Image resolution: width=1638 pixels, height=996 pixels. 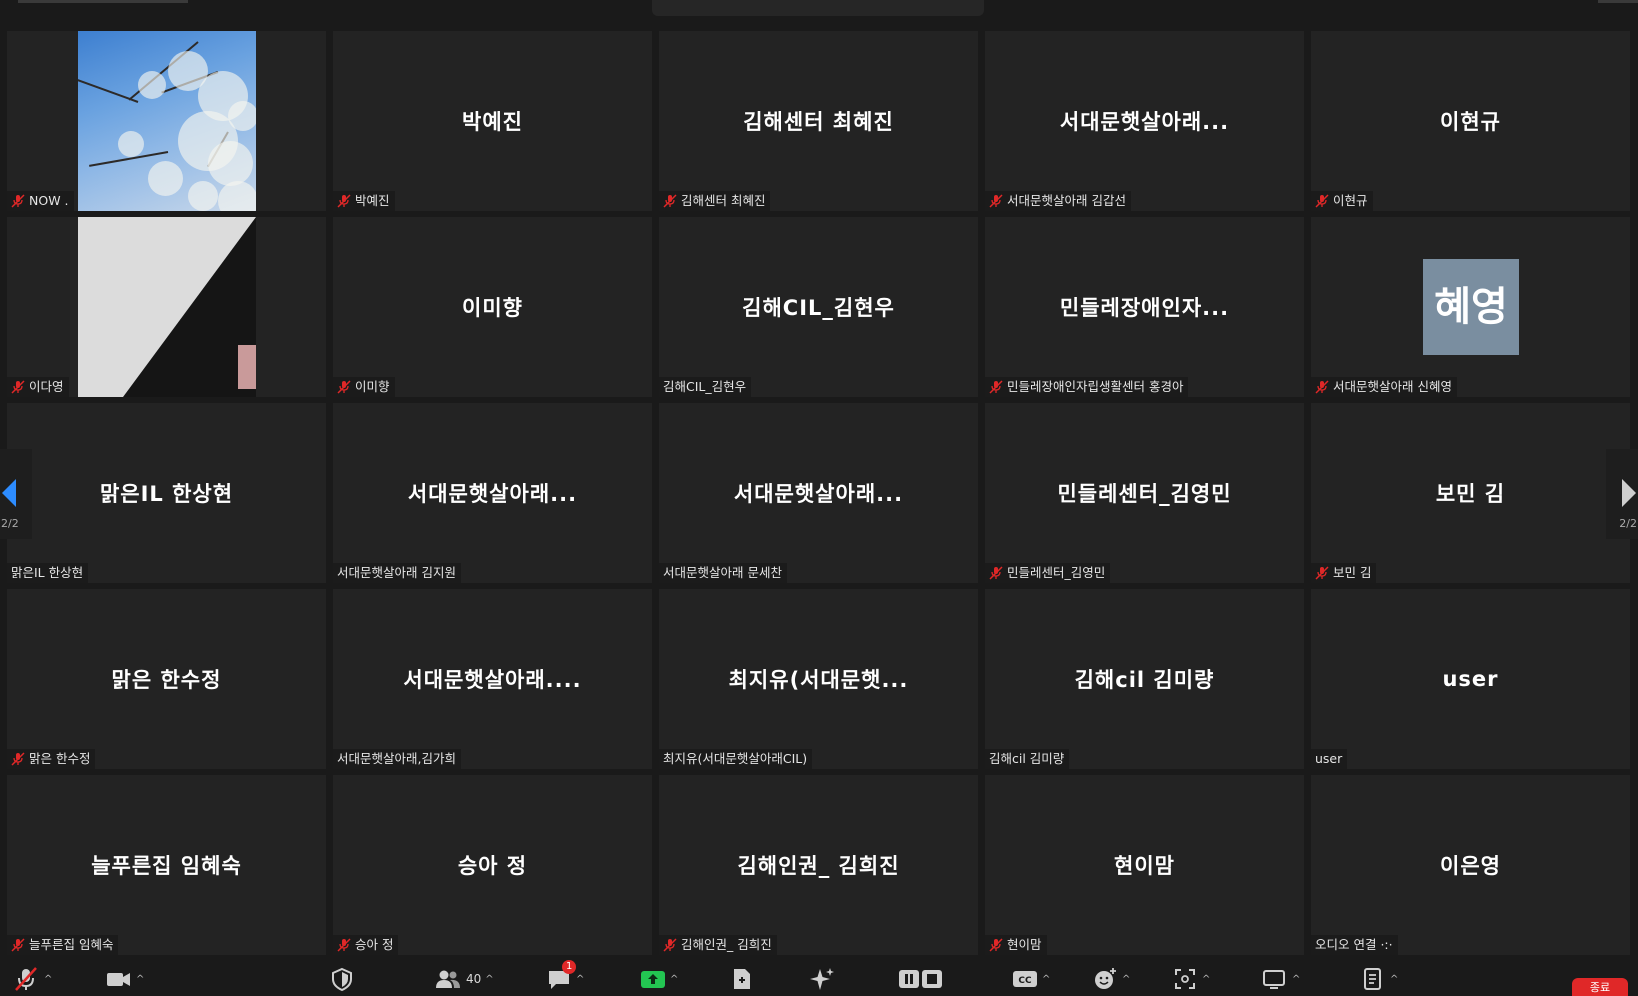 I want to click on participants-caret: ^, so click(x=489, y=979).